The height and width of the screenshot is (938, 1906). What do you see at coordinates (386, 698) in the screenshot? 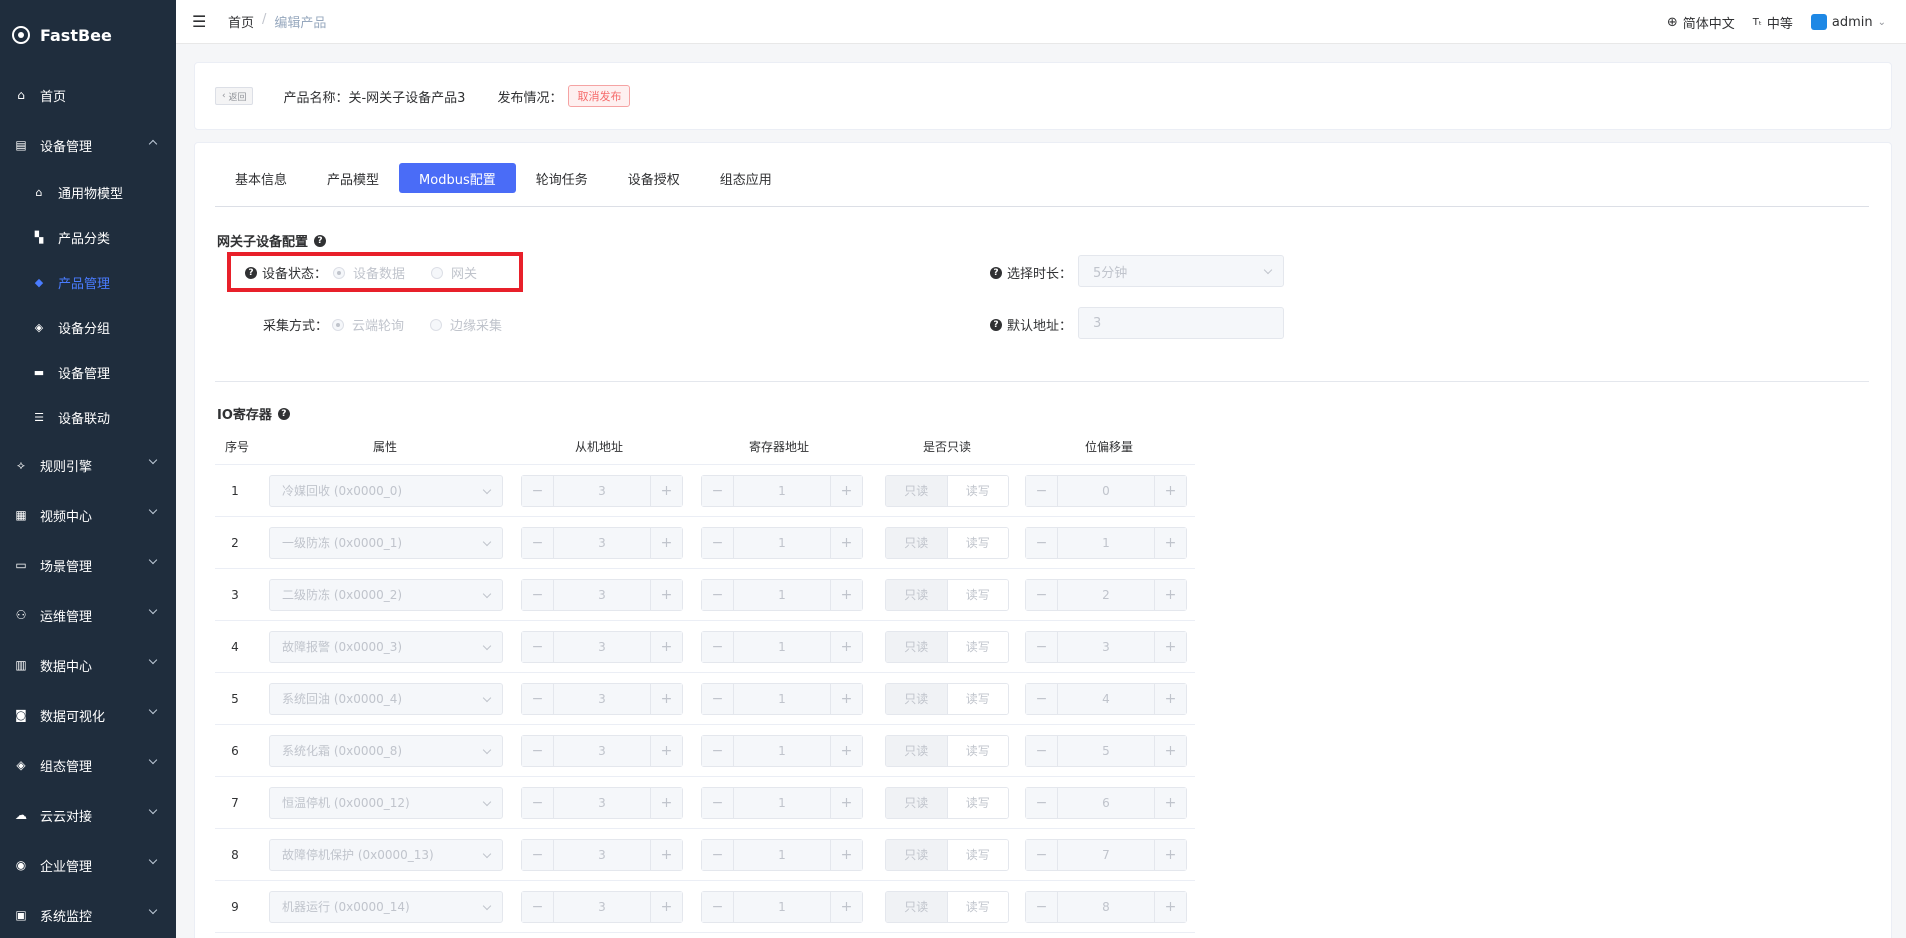
I see `attribute-select: 系统回油 (0x0000_4)` at bounding box center [386, 698].